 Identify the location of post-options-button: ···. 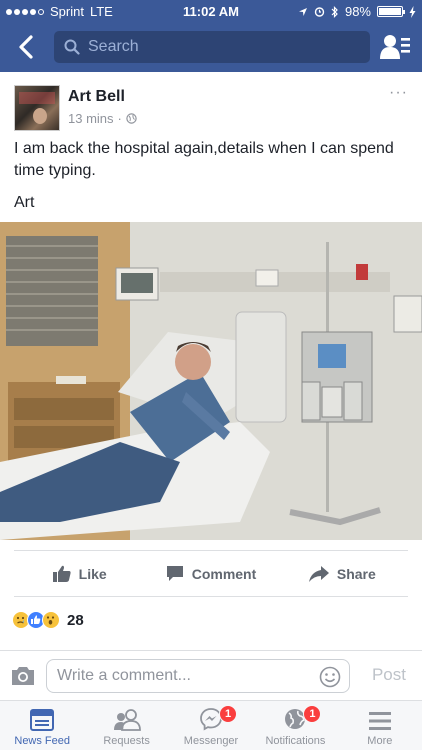
(398, 93).